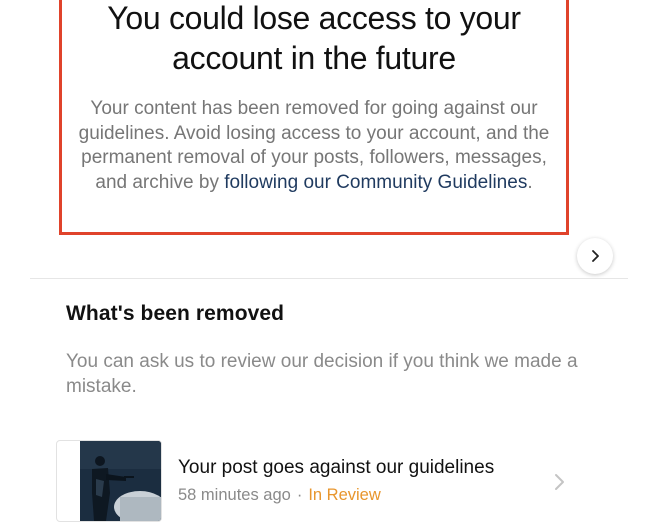  I want to click on post-title: Your post goes against our guidelines, so click(336, 467).